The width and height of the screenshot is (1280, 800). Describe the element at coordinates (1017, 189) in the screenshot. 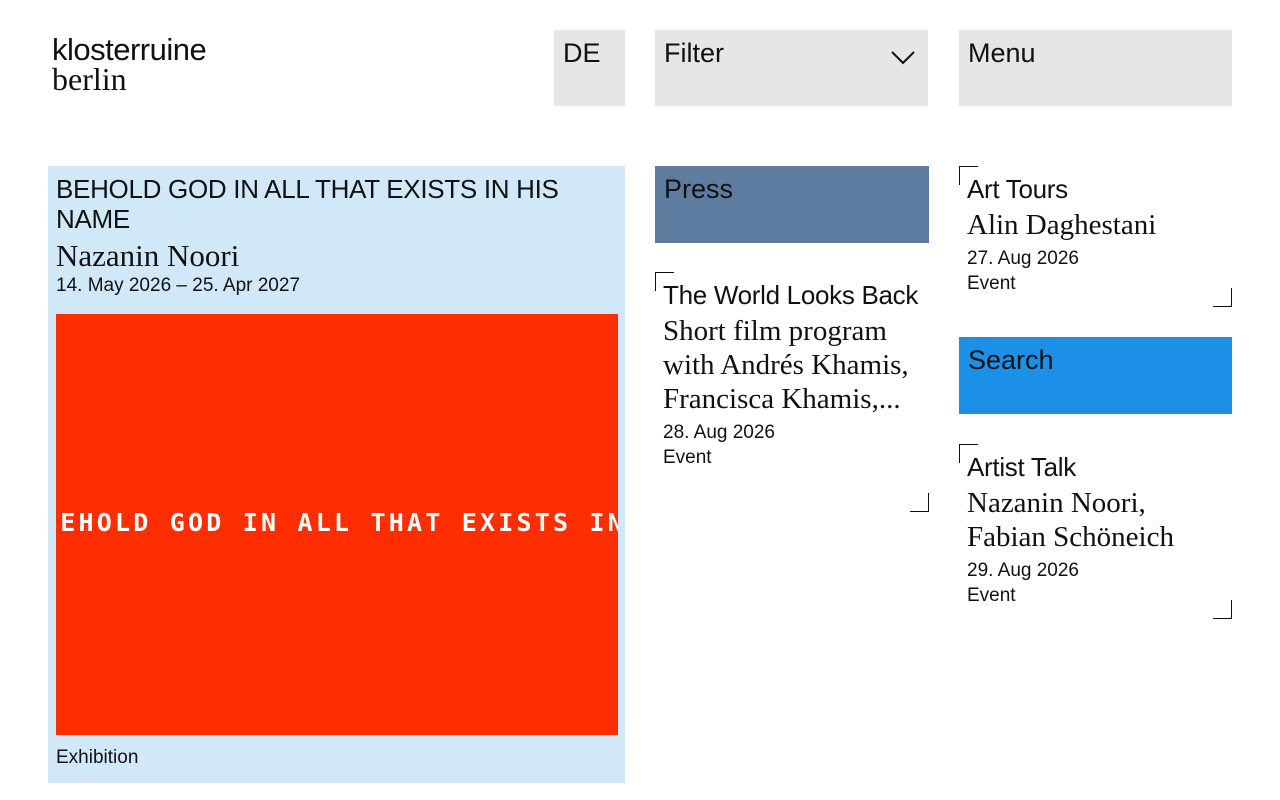

I see `event-title: Art Tours` at that location.